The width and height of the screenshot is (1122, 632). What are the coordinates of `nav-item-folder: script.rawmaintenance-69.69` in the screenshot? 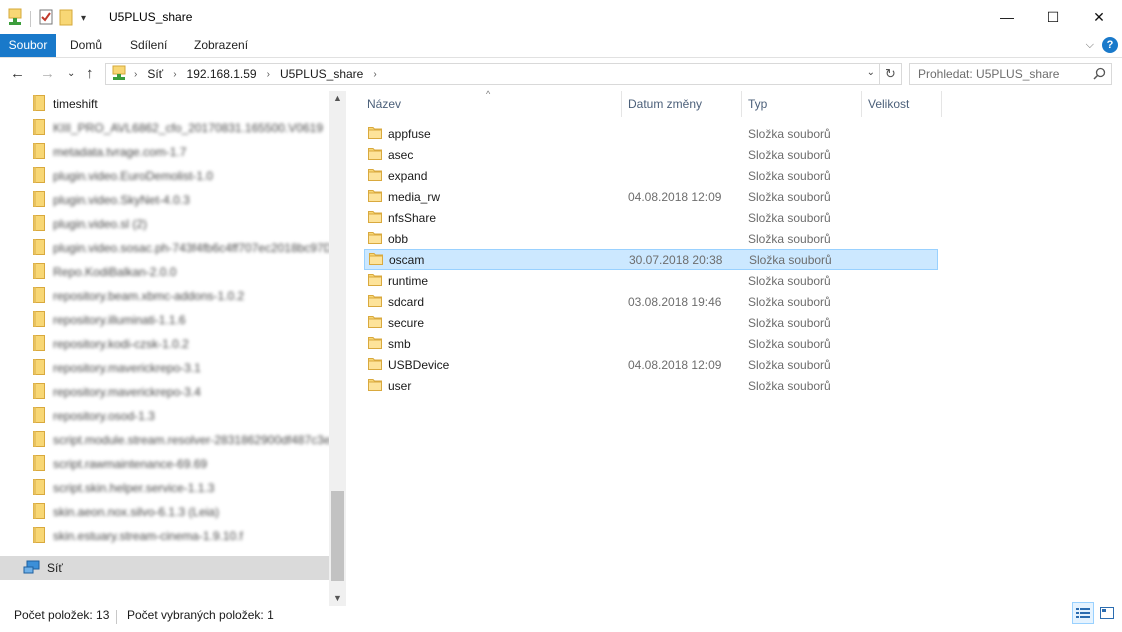 It's located at (164, 464).